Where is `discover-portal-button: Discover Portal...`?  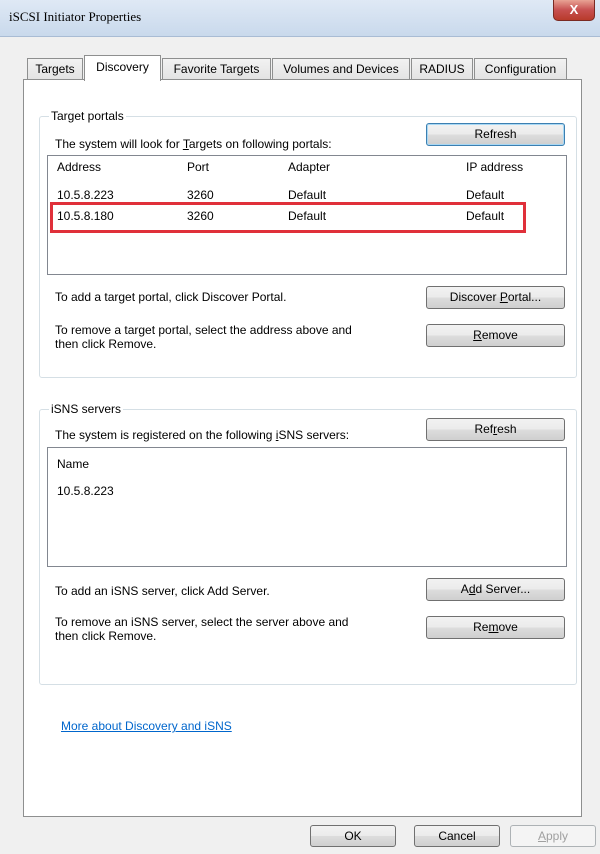
discover-portal-button: Discover Portal... is located at coordinates (495, 297).